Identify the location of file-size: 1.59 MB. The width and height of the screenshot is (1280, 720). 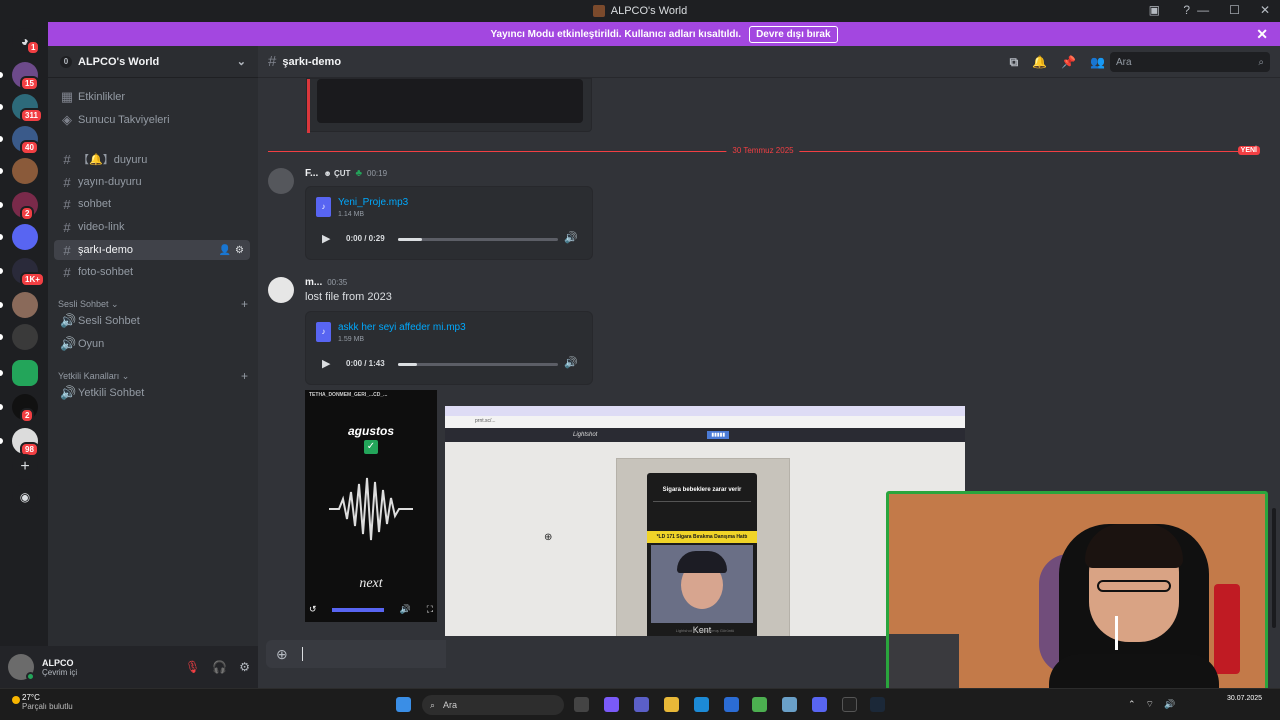
(351, 339).